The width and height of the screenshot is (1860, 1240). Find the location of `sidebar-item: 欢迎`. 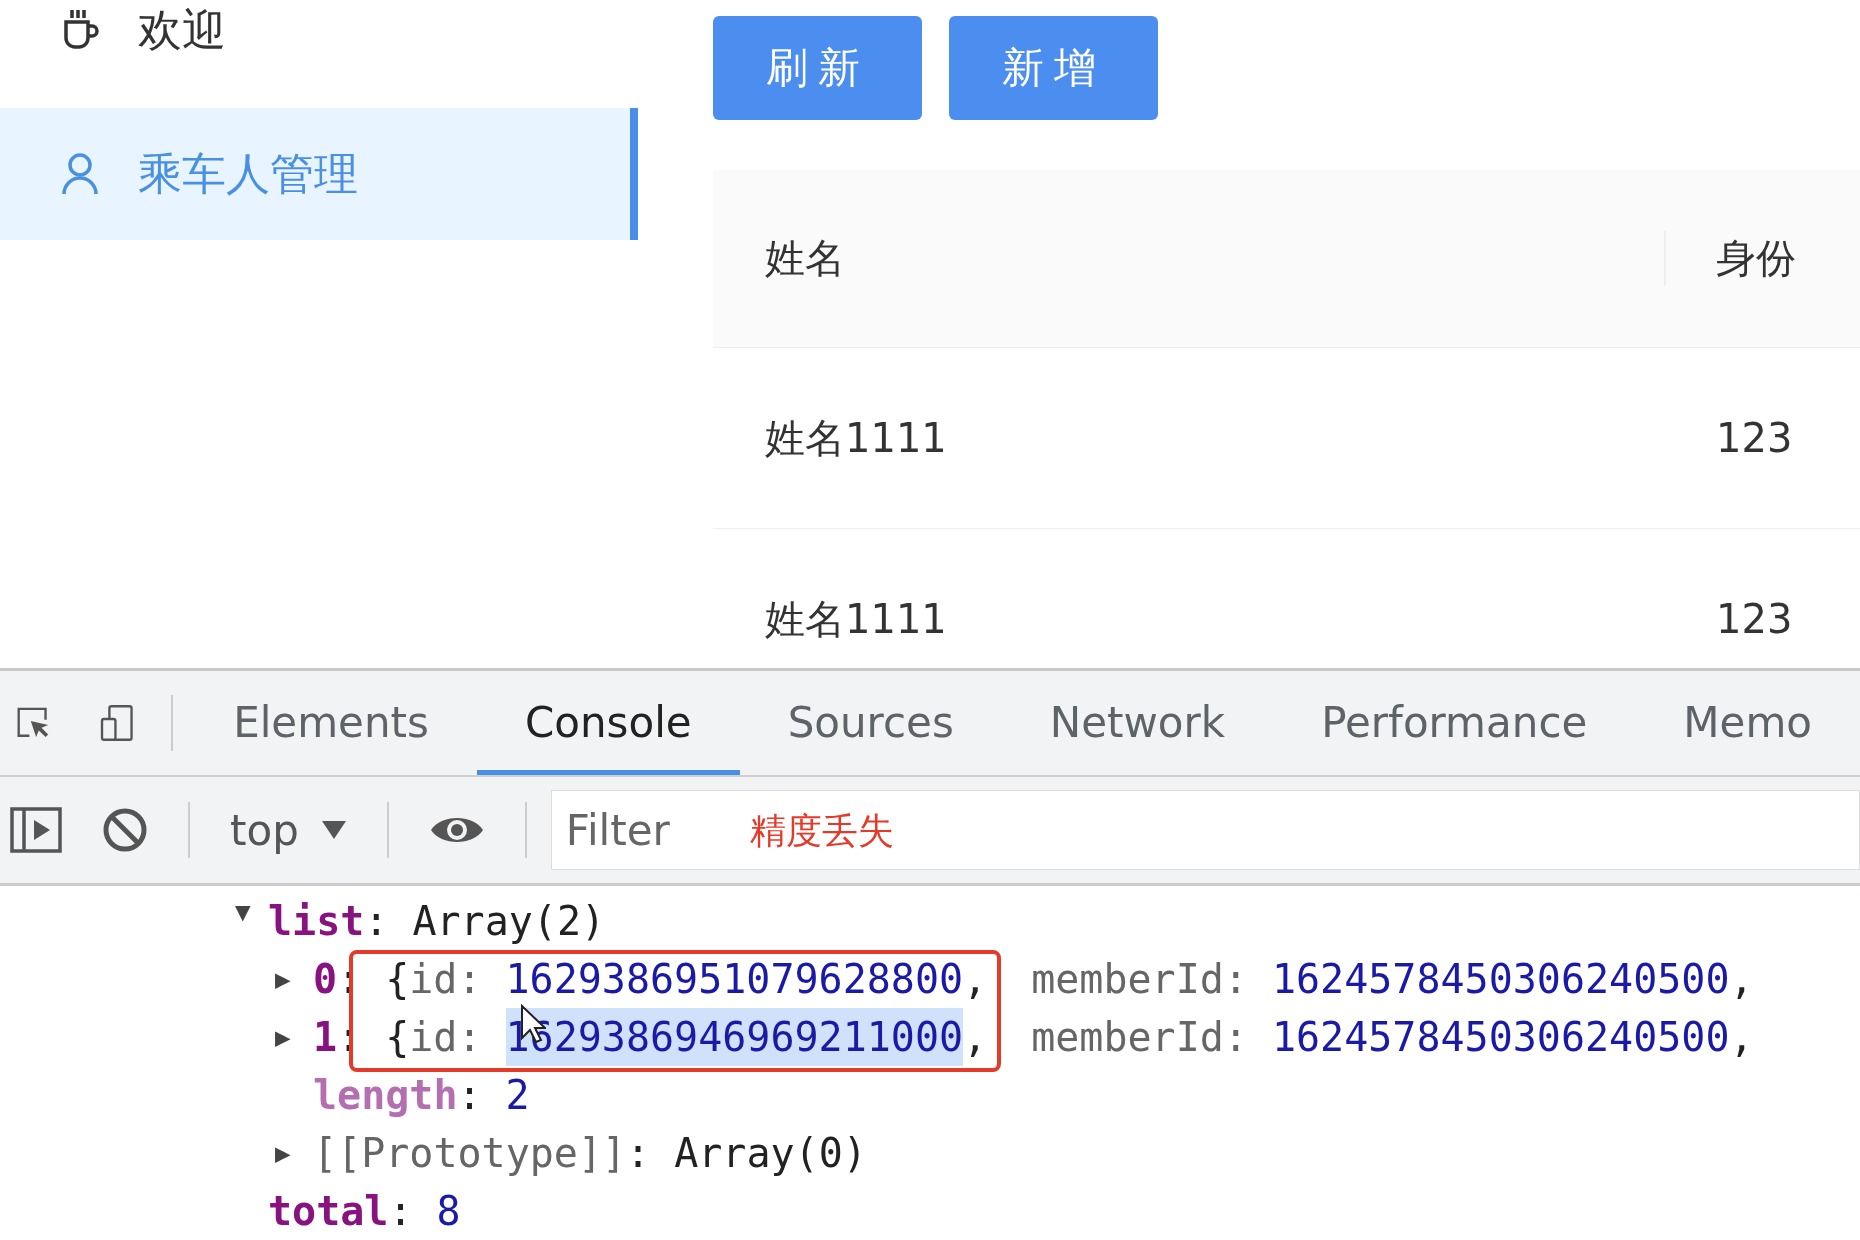

sidebar-item: 欢迎 is located at coordinates (319, 30).